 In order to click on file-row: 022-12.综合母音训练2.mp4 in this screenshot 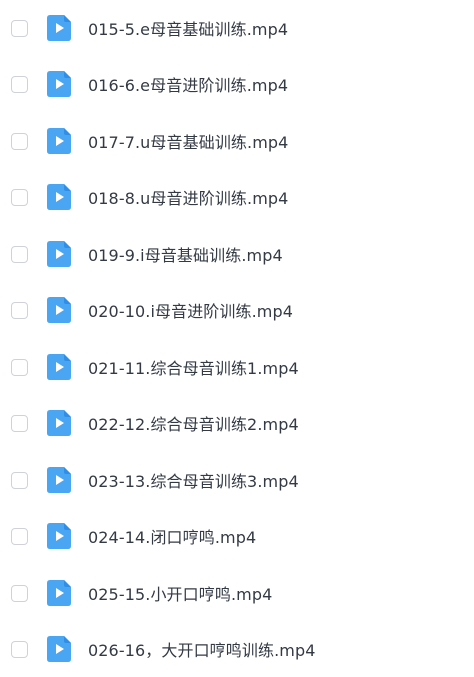, I will do `click(237, 423)`.